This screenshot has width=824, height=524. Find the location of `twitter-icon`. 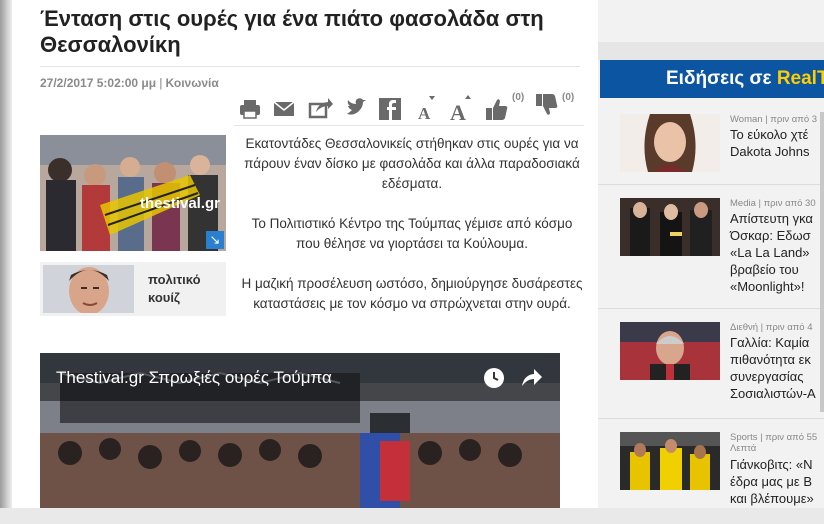

twitter-icon is located at coordinates (356, 107).